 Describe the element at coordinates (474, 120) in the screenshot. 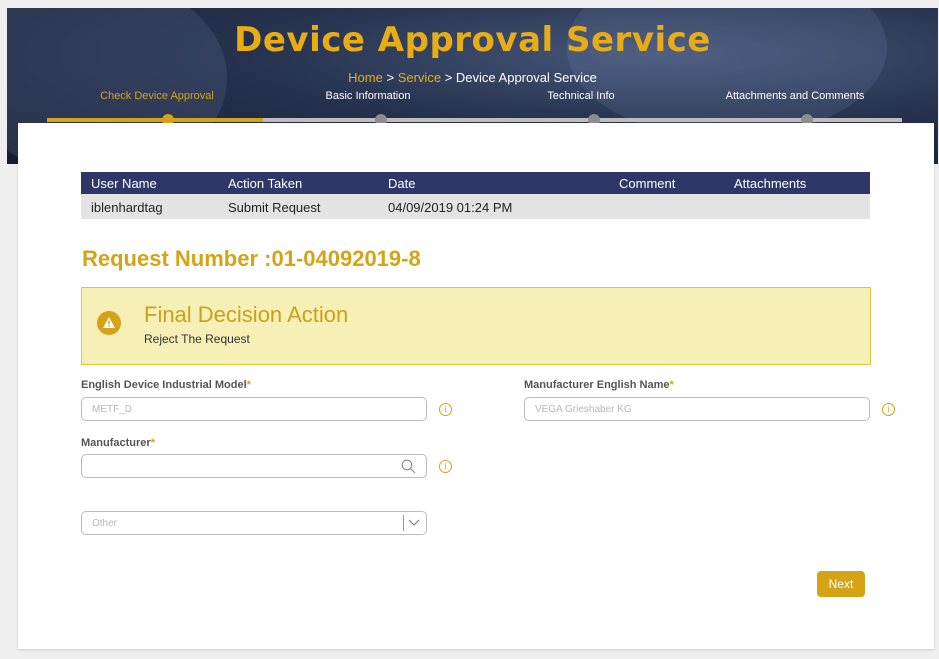

I see `progress-track` at that location.